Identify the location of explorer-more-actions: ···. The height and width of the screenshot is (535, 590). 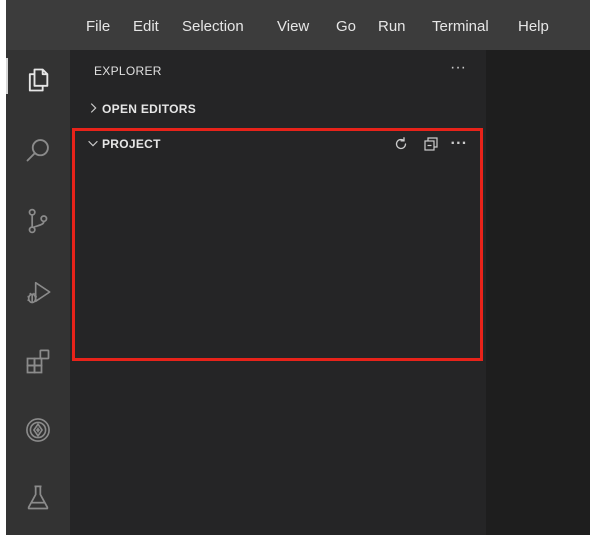
(458, 68).